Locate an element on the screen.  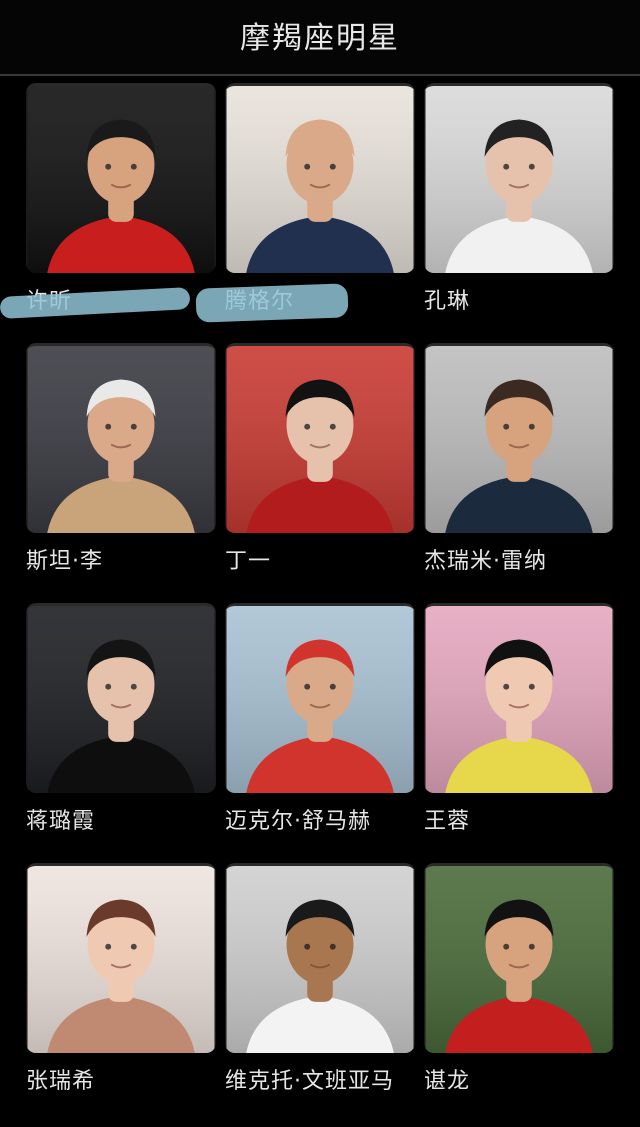
celebrity-card: 丁一 is located at coordinates (320, 465).